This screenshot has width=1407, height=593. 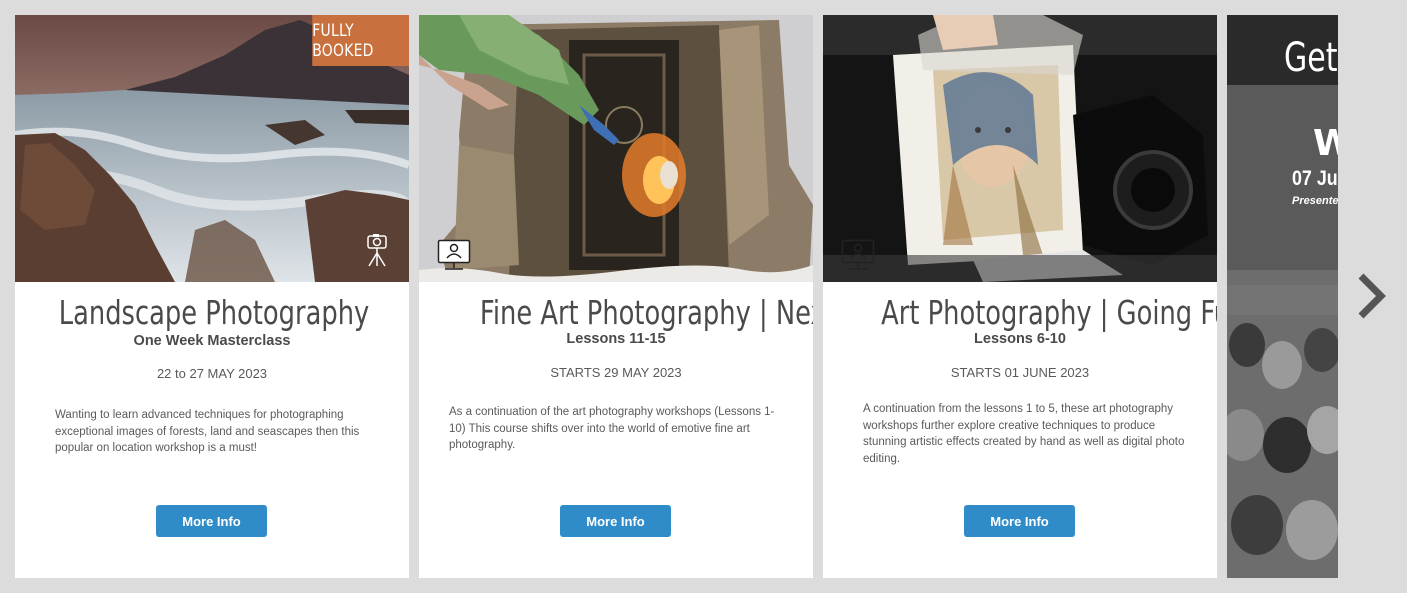 I want to click on card-title: Fine Art Photography | Next Level, so click(x=646, y=312).